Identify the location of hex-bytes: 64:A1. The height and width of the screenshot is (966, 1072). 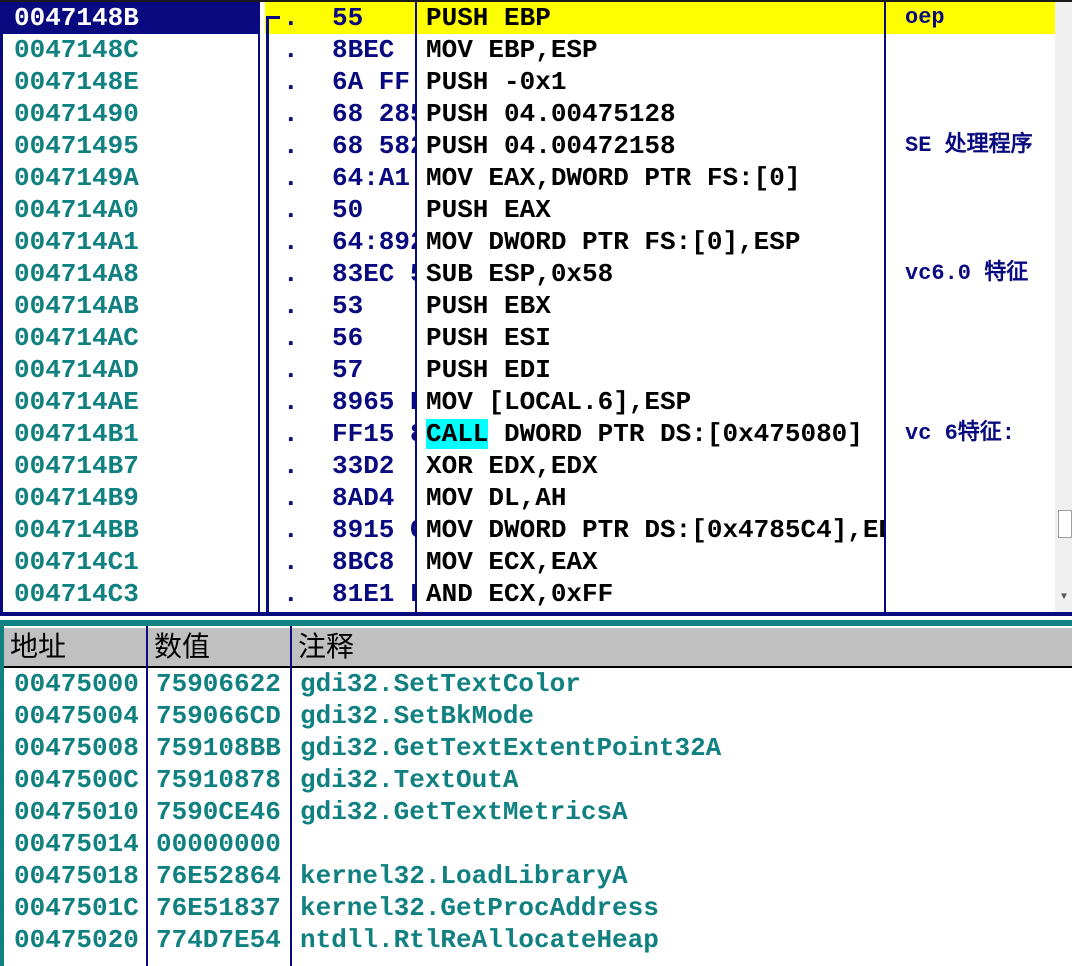
(371, 178).